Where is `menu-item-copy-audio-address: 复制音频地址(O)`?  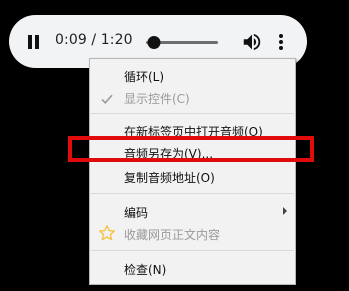 menu-item-copy-audio-address: 复制音频地址(O) is located at coordinates (192, 177).